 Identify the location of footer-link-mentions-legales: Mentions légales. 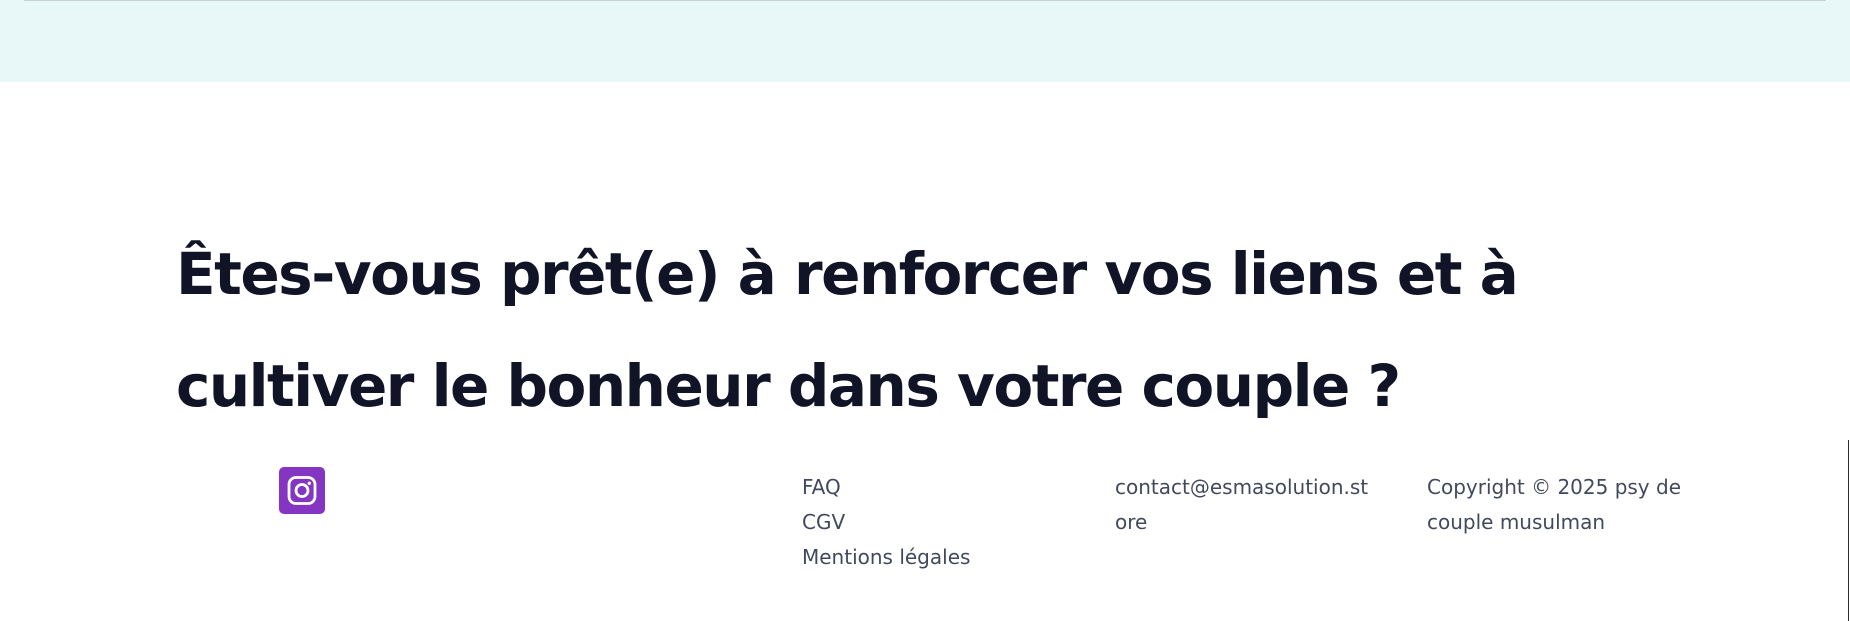
(886, 557).